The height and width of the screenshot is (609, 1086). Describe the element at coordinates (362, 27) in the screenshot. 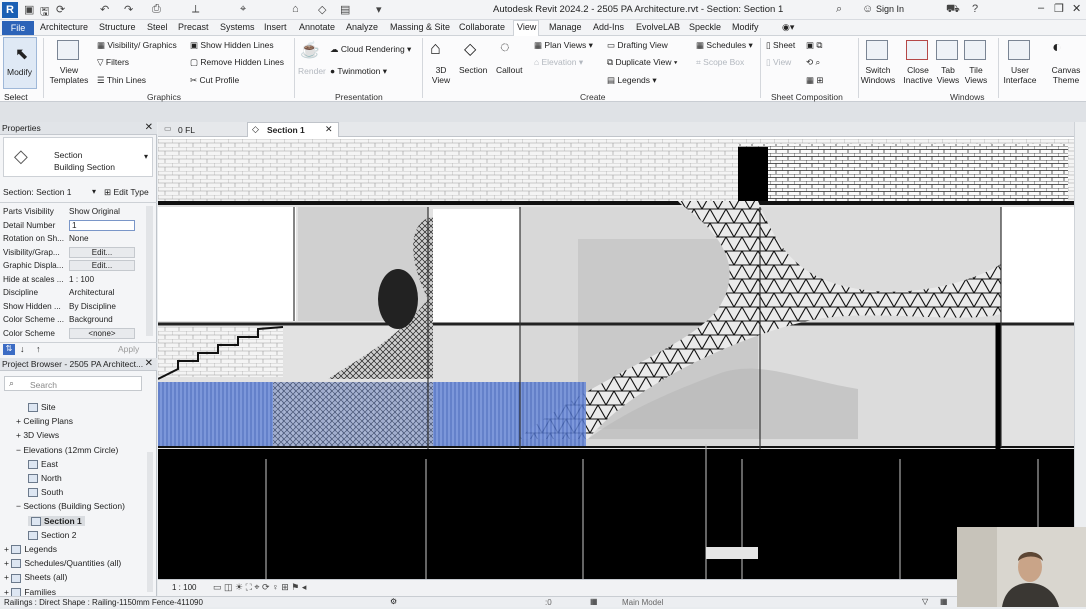

I see `tab-analyze: Analyze` at that location.